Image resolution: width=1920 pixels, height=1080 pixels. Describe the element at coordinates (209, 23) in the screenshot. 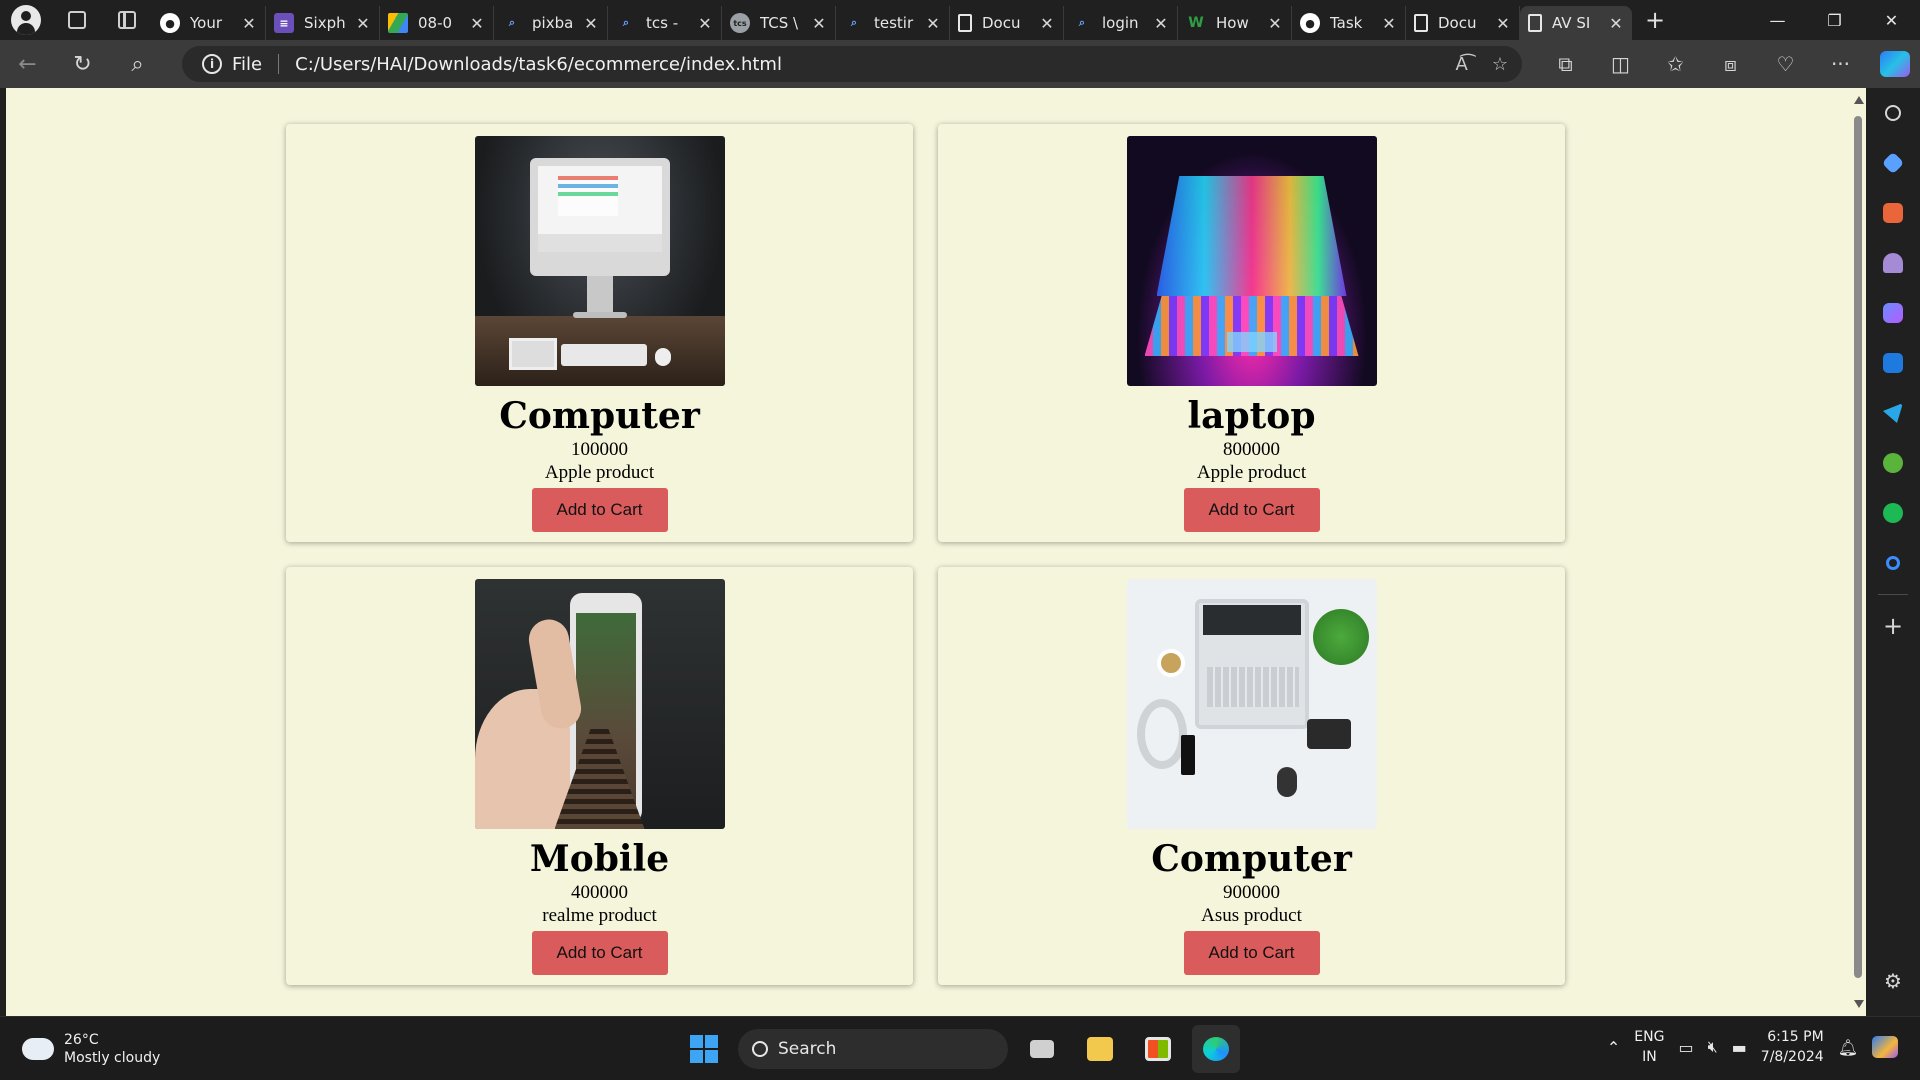

I see `tab-0: ● Your ✕` at that location.